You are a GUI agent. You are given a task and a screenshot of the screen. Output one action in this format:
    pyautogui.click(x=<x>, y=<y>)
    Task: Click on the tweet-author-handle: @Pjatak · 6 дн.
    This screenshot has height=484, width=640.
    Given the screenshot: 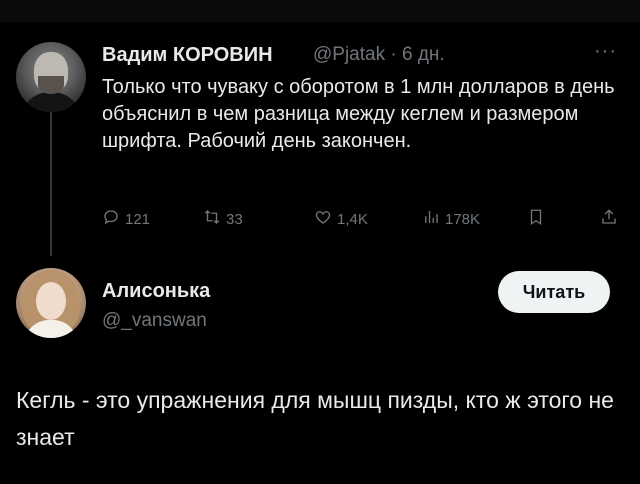 What is the action you would take?
    pyautogui.click(x=379, y=55)
    